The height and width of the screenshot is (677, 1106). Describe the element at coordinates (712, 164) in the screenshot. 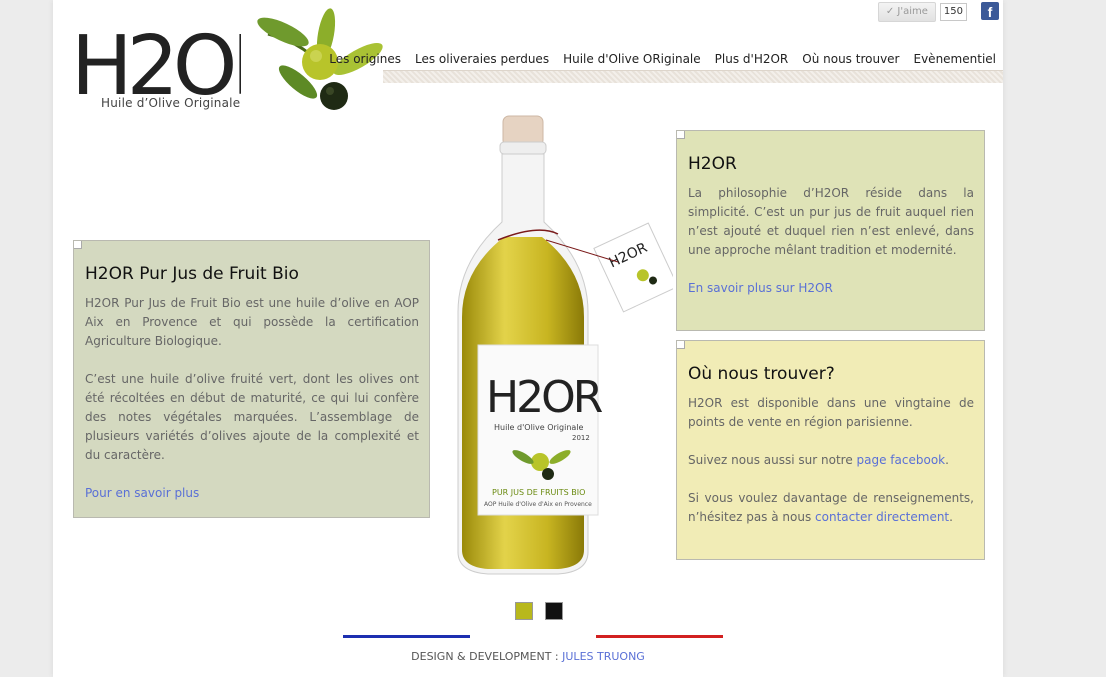

I see `philosophy-box-title: H2OR` at that location.